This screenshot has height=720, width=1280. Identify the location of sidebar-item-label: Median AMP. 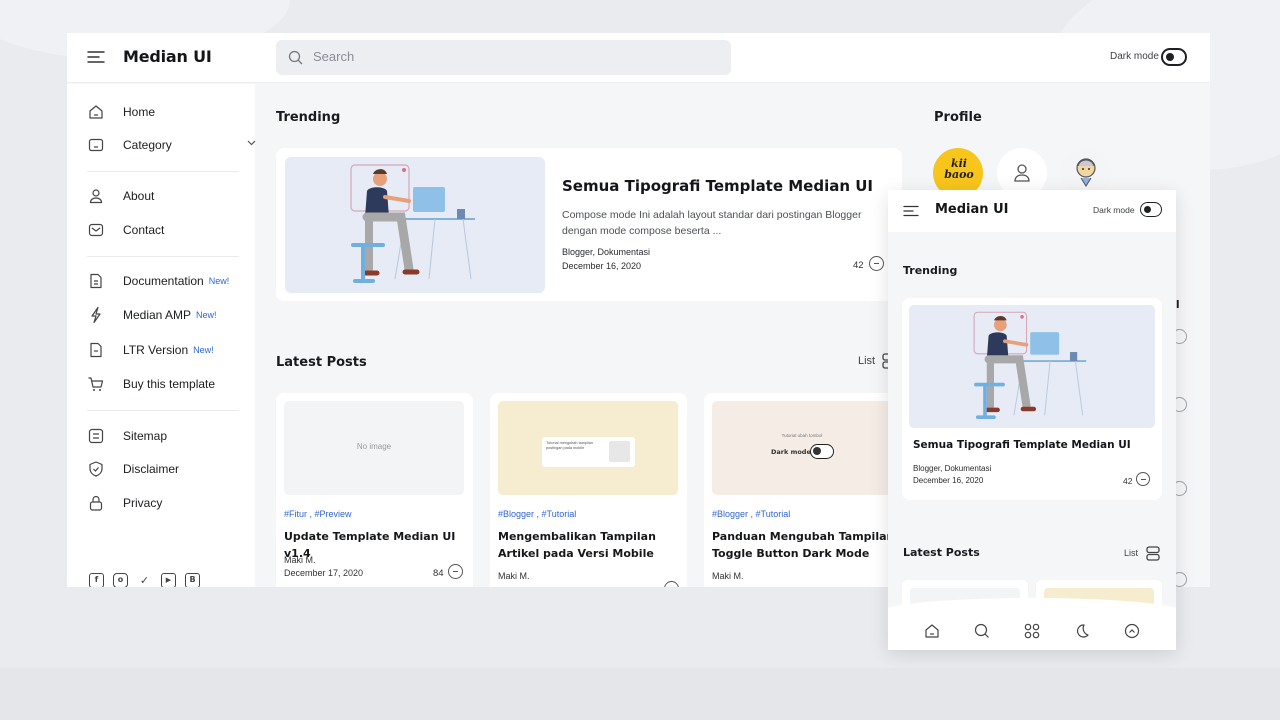
(157, 315).